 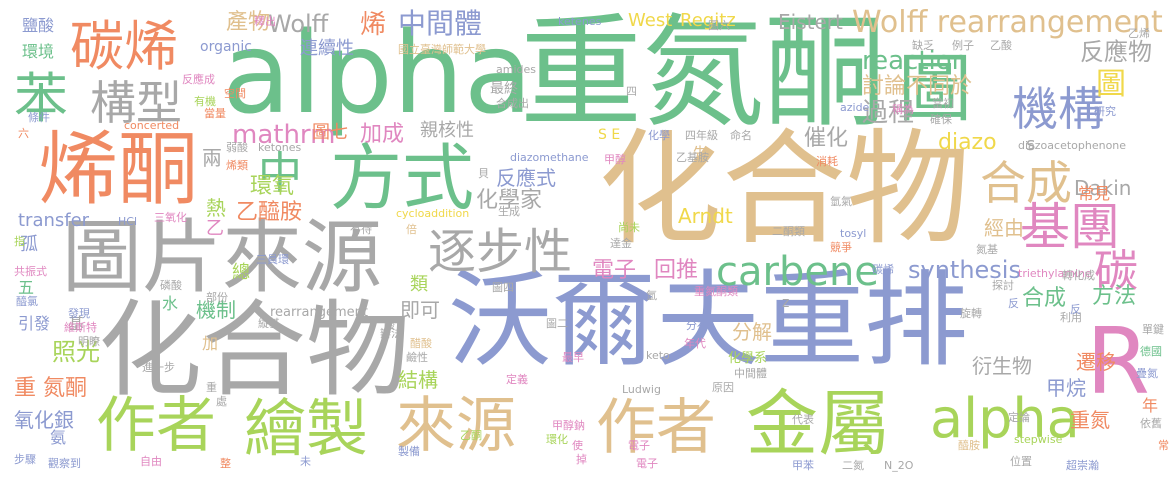 I want to click on word: 反應物, so click(x=1116, y=52).